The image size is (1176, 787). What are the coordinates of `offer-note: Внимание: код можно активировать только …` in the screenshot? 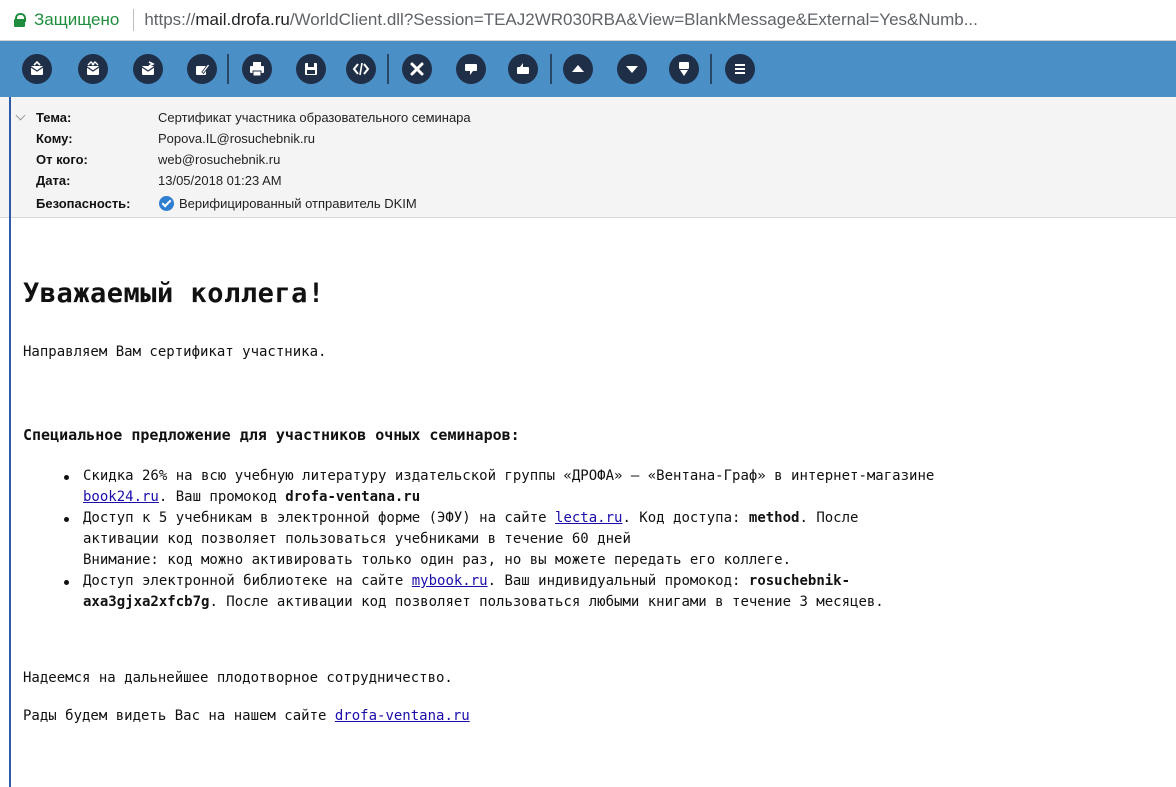 It's located at (437, 560).